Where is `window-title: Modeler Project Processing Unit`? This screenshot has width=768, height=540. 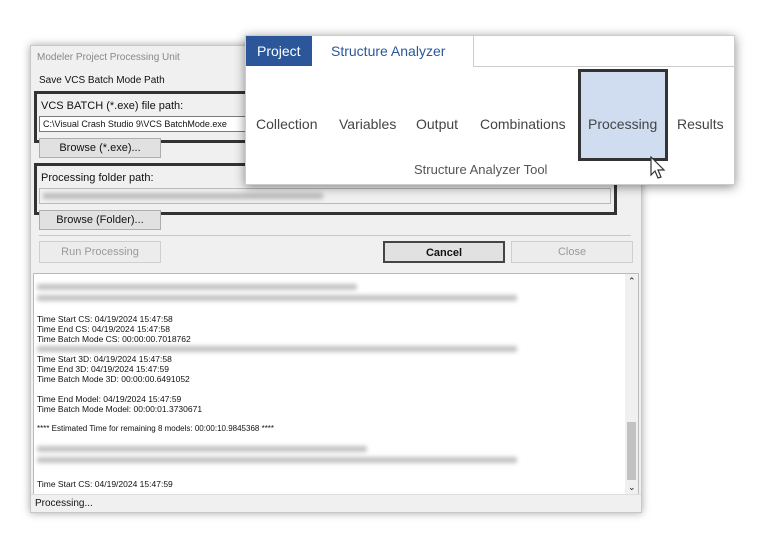 window-title: Modeler Project Processing Unit is located at coordinates (108, 57).